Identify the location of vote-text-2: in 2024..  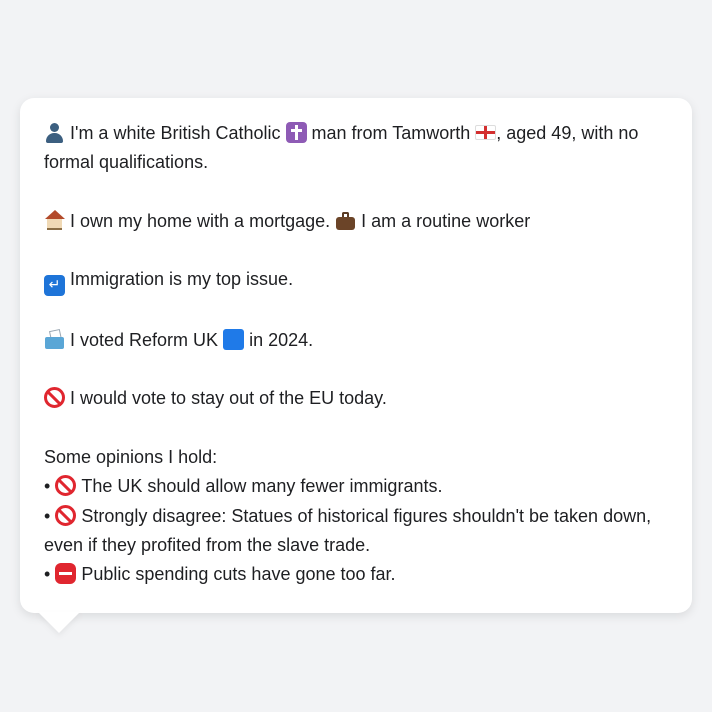
(281, 339).